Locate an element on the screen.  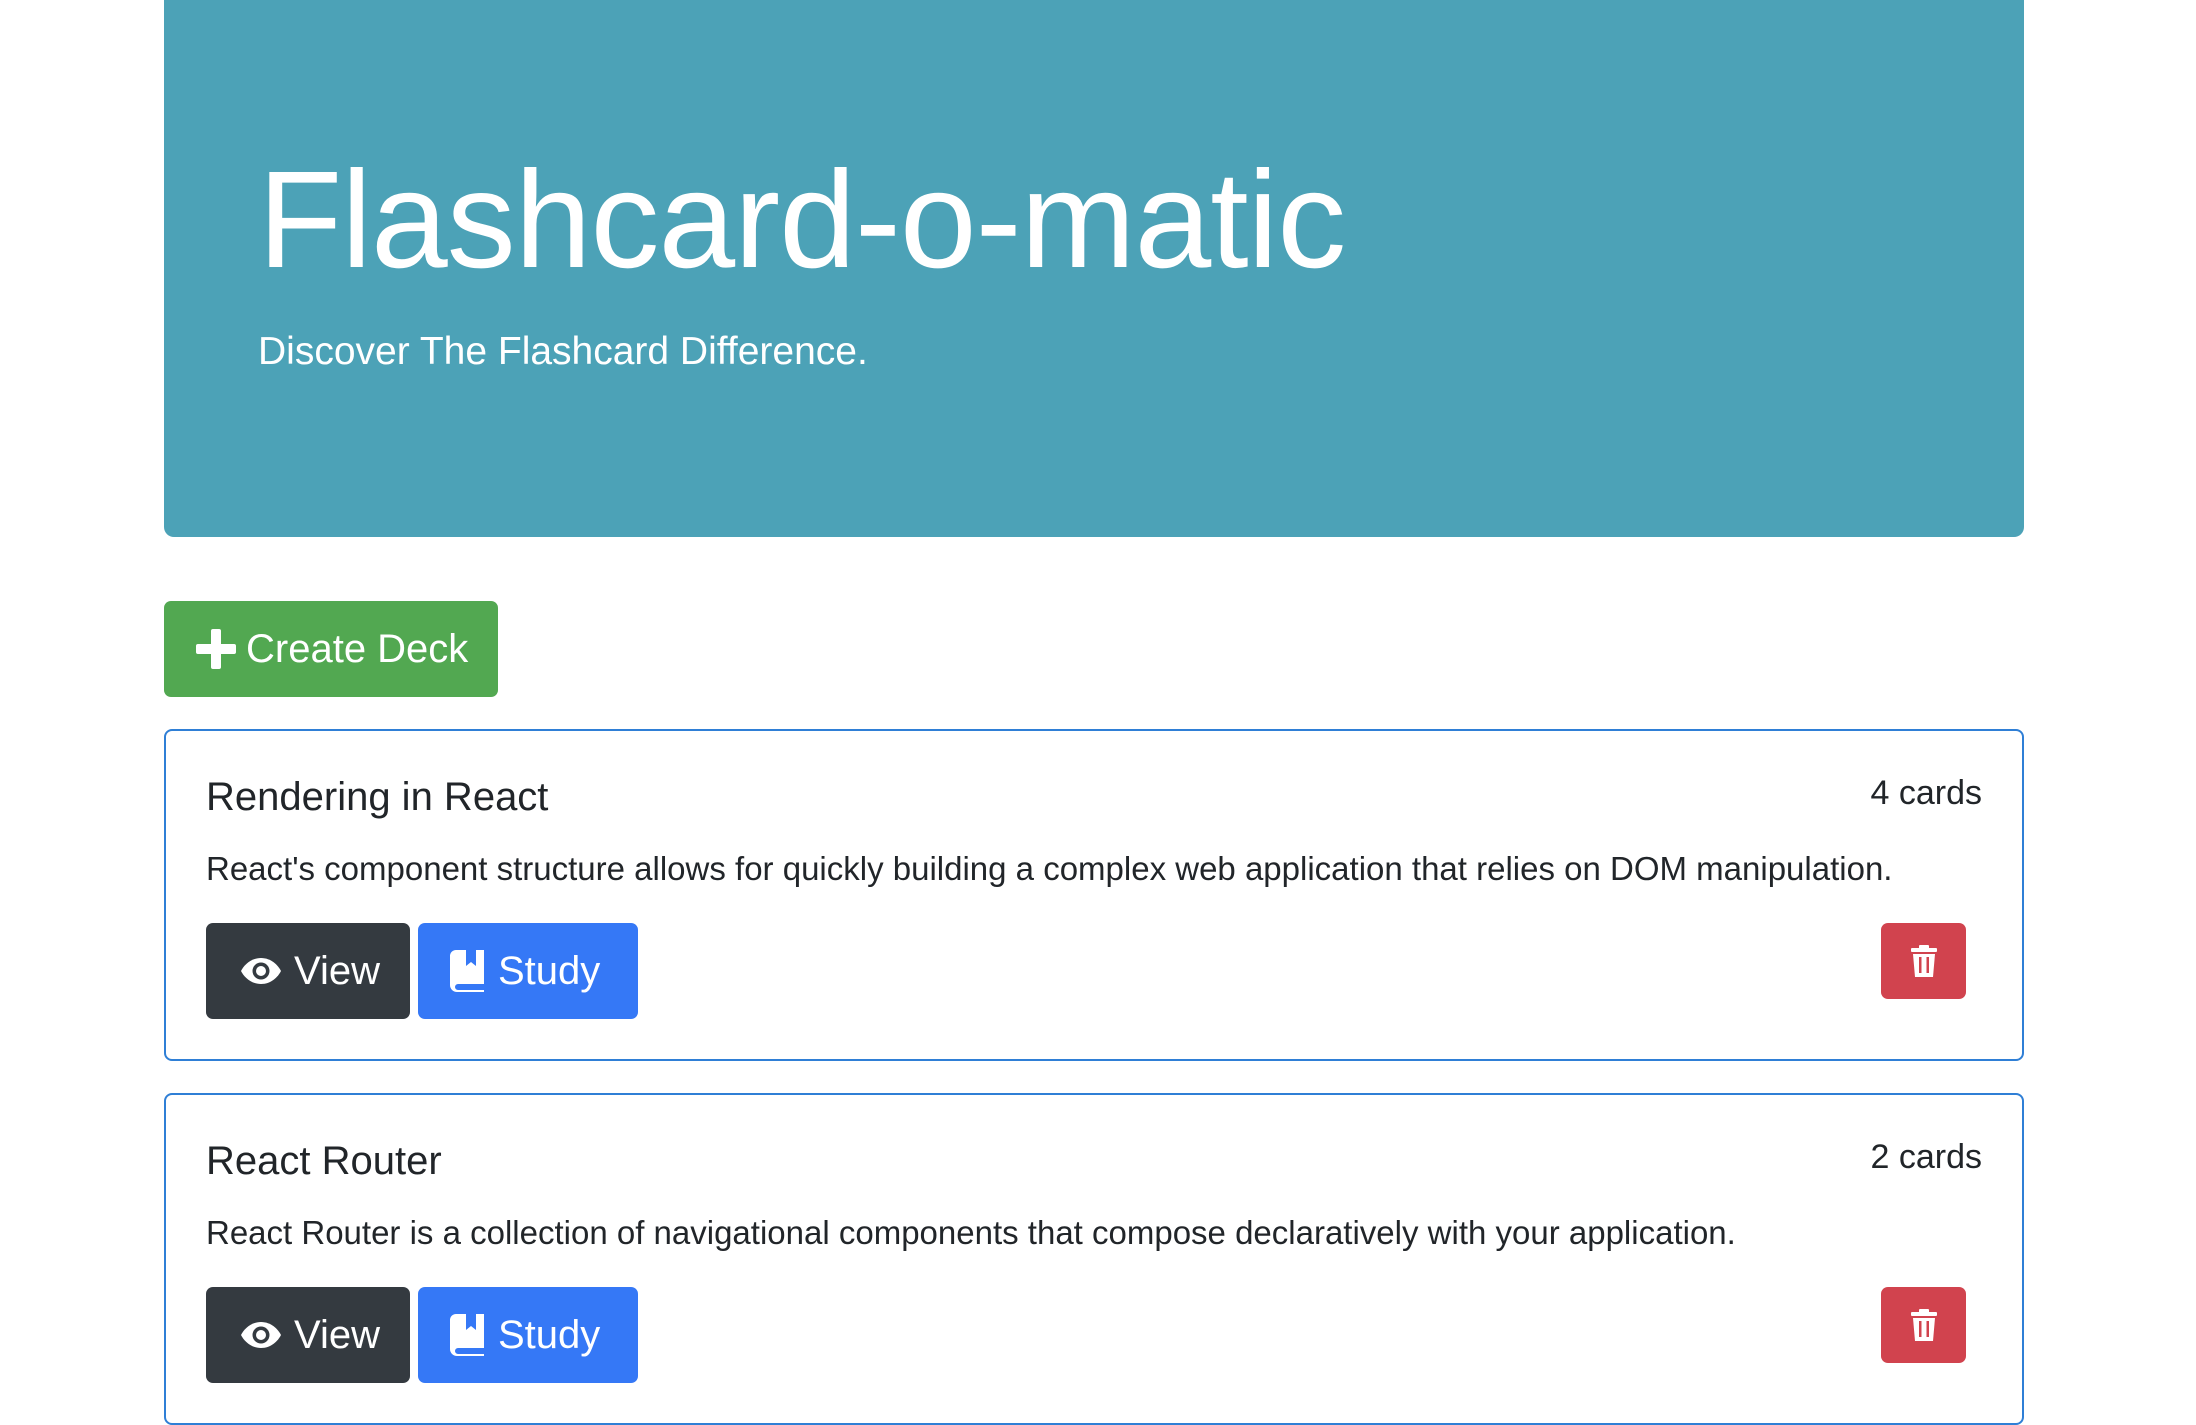
deck-title: React Router is located at coordinates (324, 1161).